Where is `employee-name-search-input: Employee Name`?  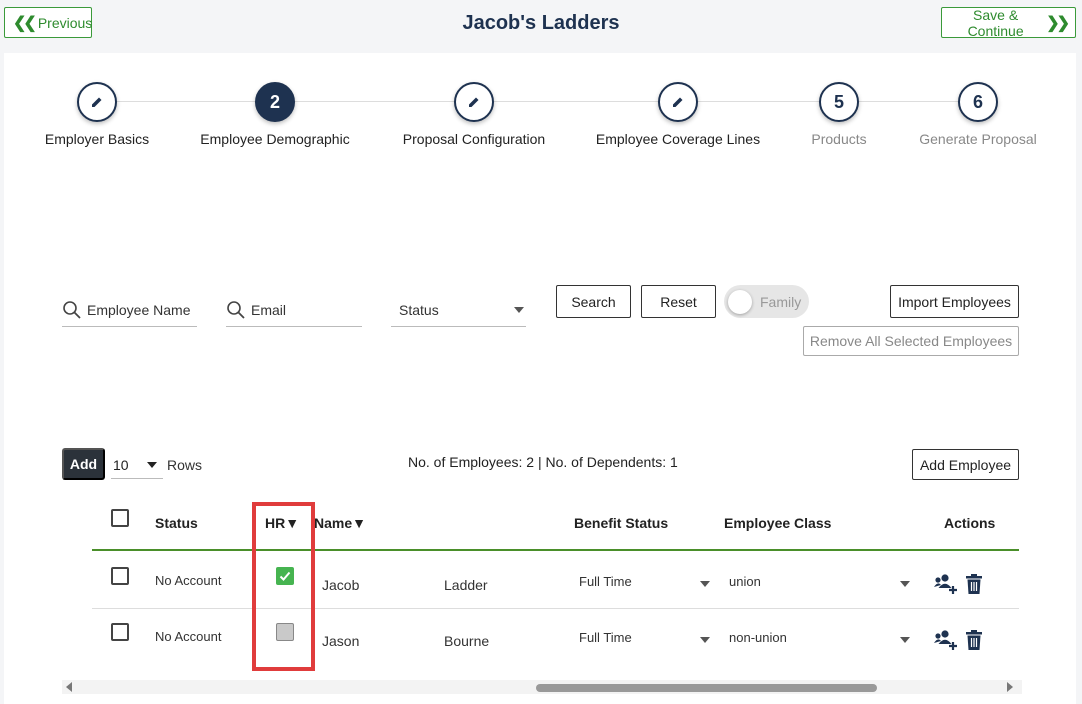 employee-name-search-input: Employee Name is located at coordinates (129, 310).